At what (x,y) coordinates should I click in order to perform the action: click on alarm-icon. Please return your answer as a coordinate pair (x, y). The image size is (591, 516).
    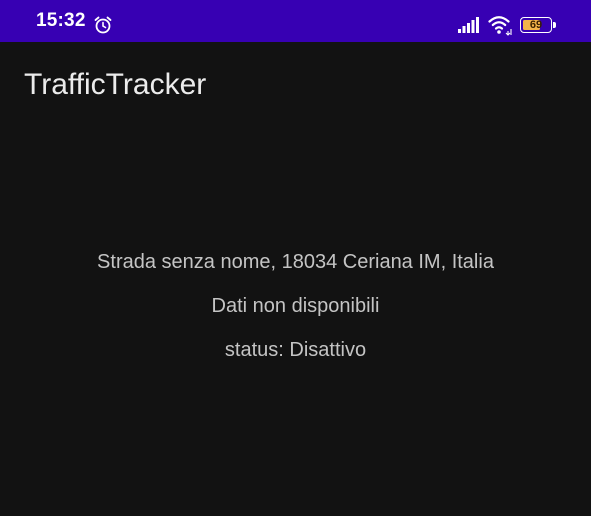
    Looking at the image, I should click on (103, 25).